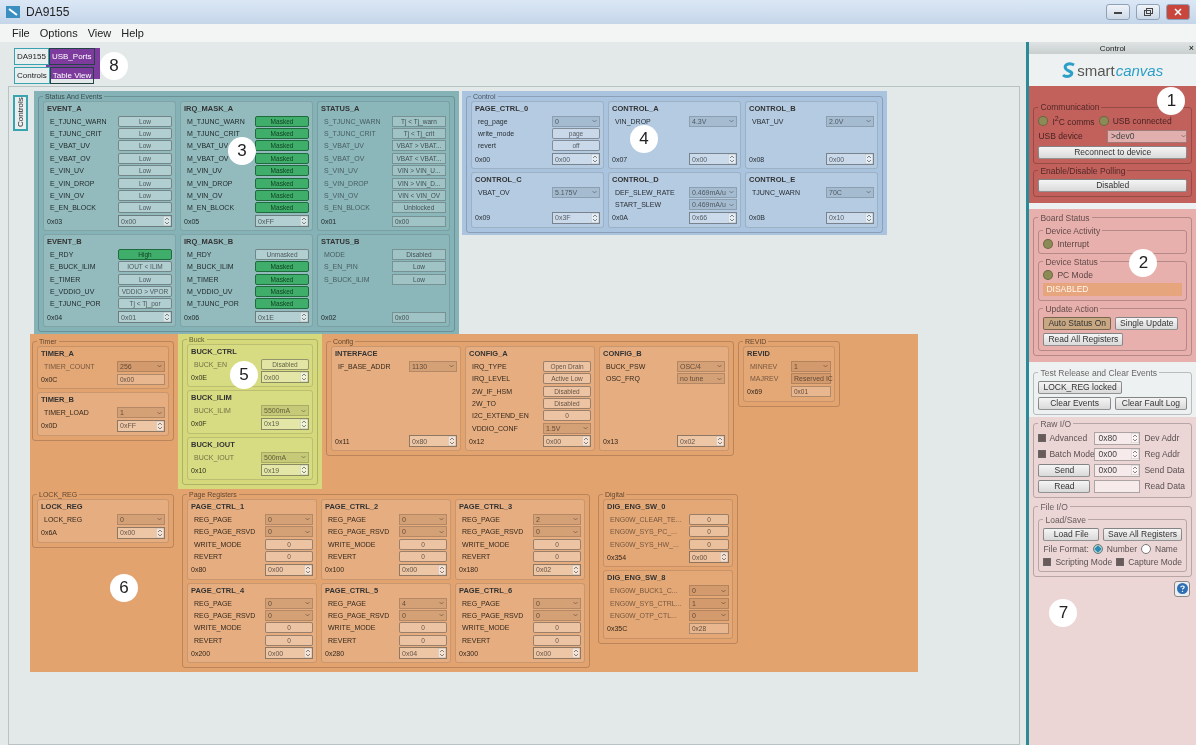  I want to click on logo-text: canvas, so click(1139, 70).